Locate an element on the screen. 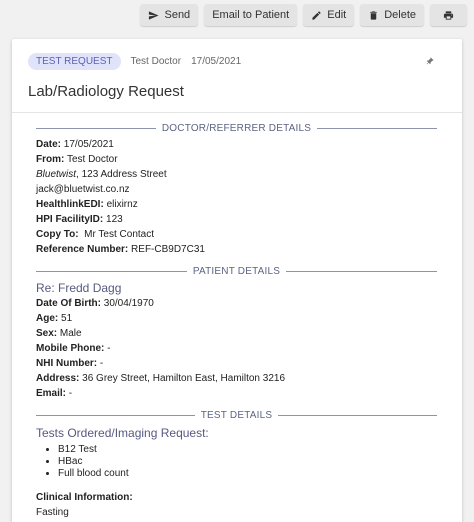 The width and height of the screenshot is (474, 522). from-row: From: Test Doctor is located at coordinates (77, 159).